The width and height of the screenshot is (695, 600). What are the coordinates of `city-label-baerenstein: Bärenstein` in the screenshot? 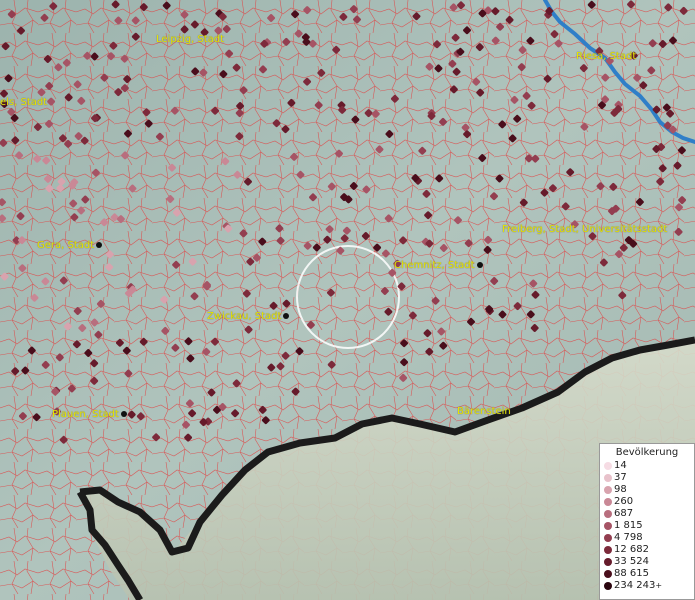 It's located at (484, 411).